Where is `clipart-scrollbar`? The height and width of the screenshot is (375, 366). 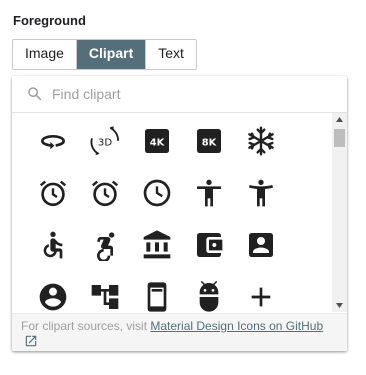
clipart-scrollbar is located at coordinates (339, 212).